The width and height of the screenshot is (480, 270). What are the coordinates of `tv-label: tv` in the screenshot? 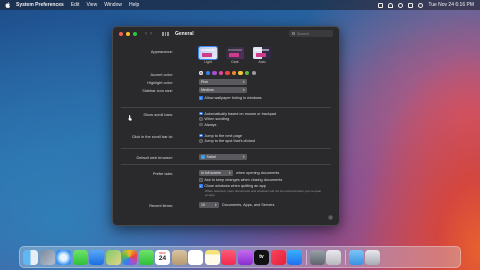 It's located at (261, 257).